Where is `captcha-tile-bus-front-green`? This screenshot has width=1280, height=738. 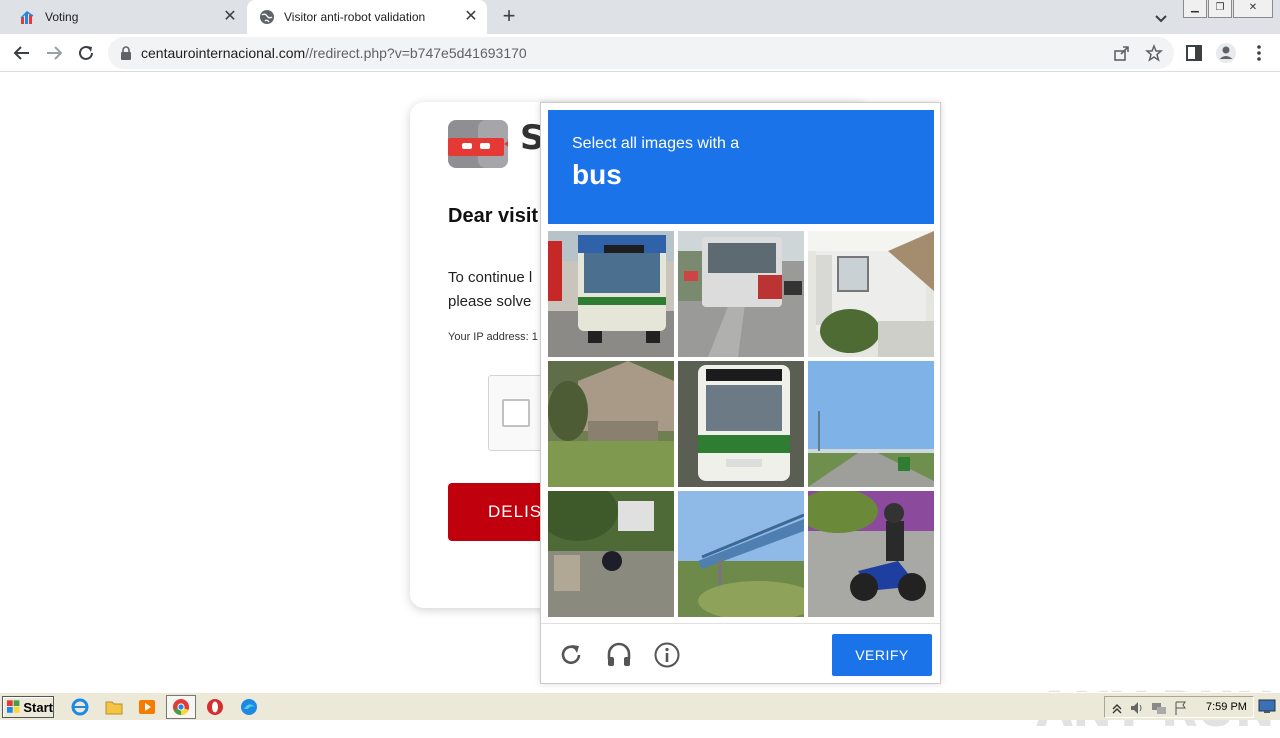 captcha-tile-bus-front-green is located at coordinates (741, 424).